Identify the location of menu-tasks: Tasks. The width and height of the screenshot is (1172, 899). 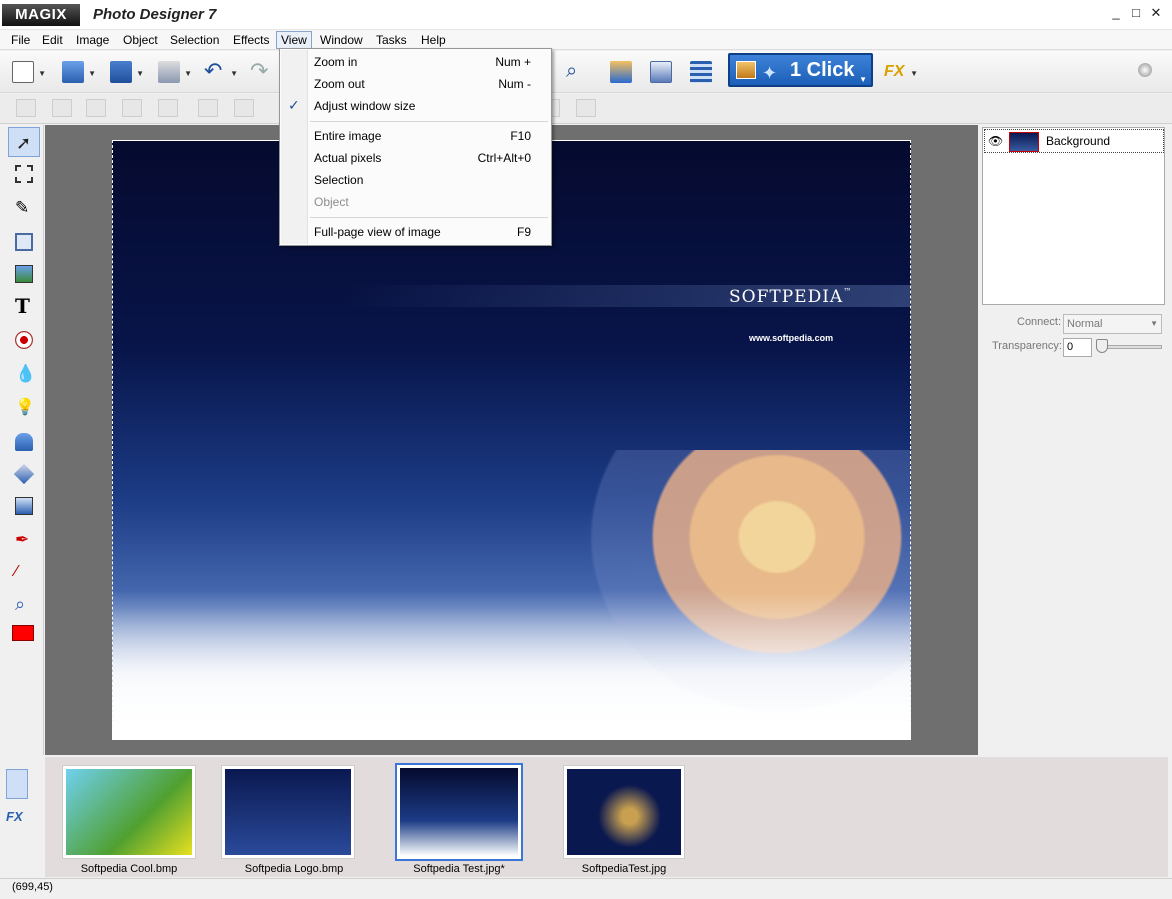
(391, 40).